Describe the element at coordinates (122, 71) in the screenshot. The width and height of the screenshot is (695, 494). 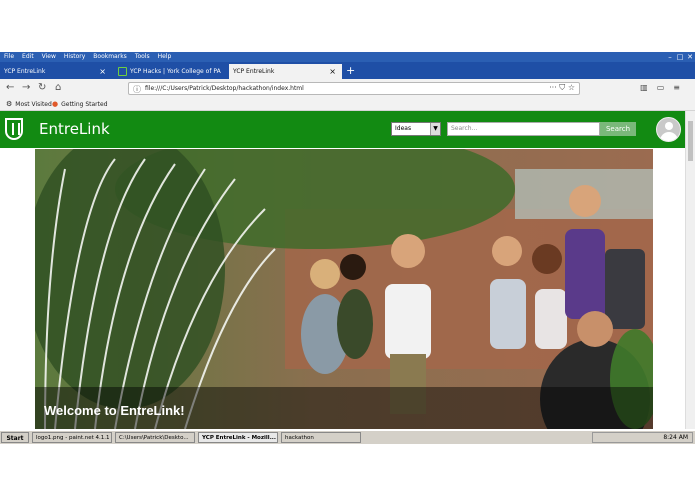
I see `shield-icon` at that location.